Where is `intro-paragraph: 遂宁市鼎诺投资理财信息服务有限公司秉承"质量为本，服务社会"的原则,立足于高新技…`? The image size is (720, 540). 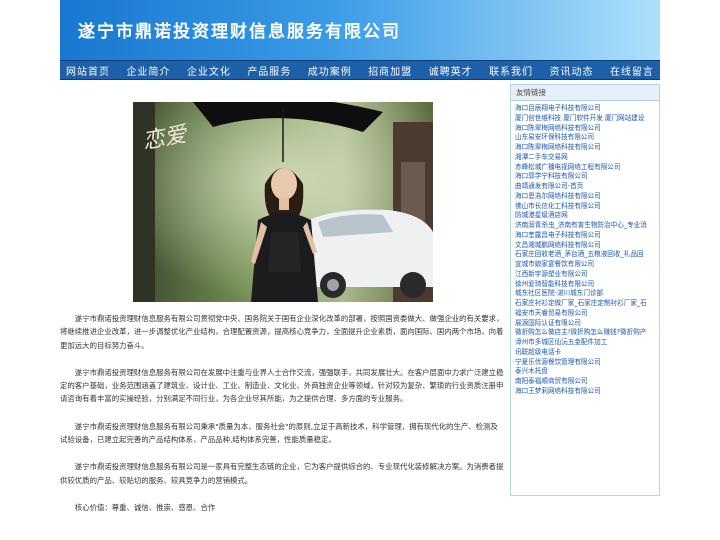
intro-paragraph: 遂宁市鼎诺投资理财信息服务有限公司秉承"质量为本，服务社会"的原则,立足于高新技… is located at coordinates (279, 433).